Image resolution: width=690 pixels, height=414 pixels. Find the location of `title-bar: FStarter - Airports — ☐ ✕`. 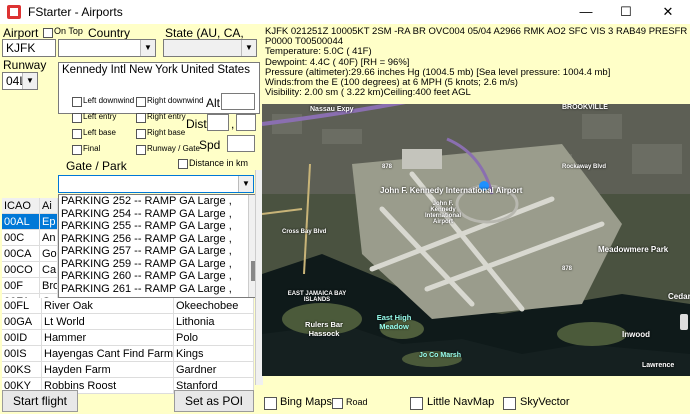

title-bar: FStarter - Airports — ☐ ✕ is located at coordinates (345, 12).